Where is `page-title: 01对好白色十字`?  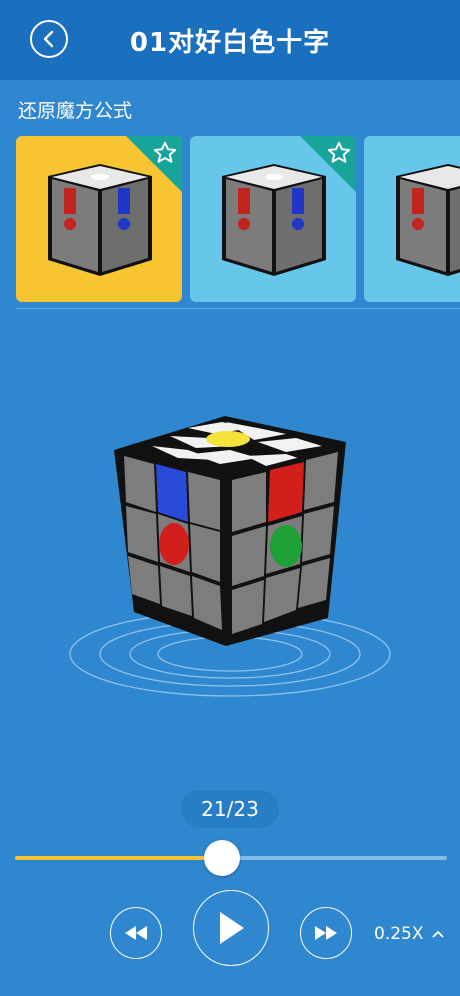
page-title: 01对好白色十字 is located at coordinates (230, 43).